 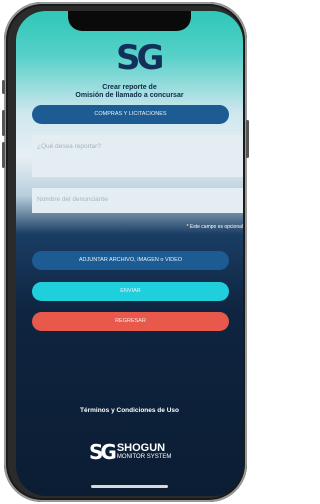 What do you see at coordinates (130, 114) in the screenshot?
I see `category-button: COMPRAS Y LICITACIONES` at bounding box center [130, 114].